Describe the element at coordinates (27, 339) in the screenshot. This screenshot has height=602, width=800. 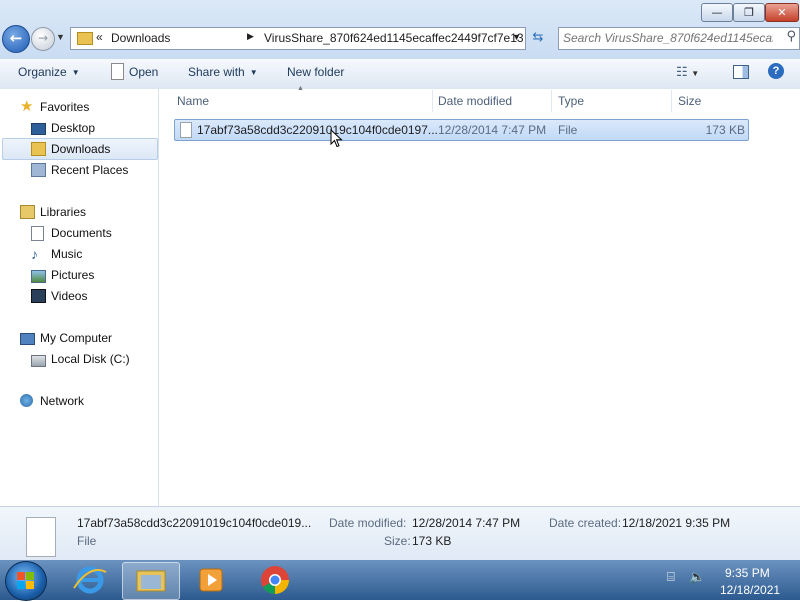
I see `computer-icon` at that location.